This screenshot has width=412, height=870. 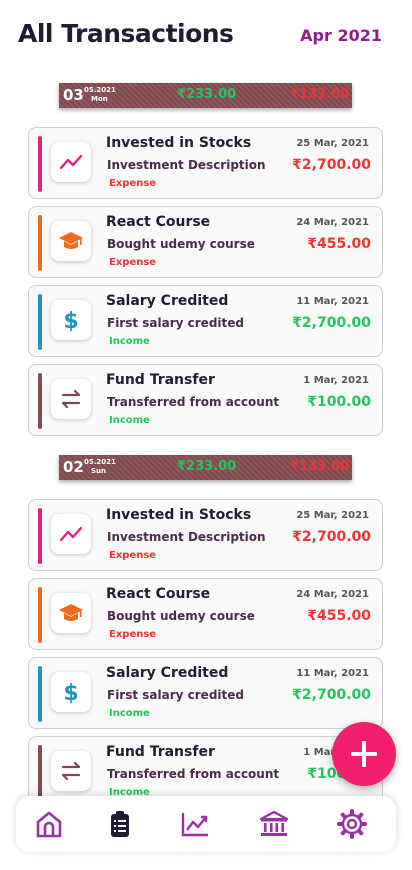 I want to click on day-of-week: Sun, so click(x=99, y=471).